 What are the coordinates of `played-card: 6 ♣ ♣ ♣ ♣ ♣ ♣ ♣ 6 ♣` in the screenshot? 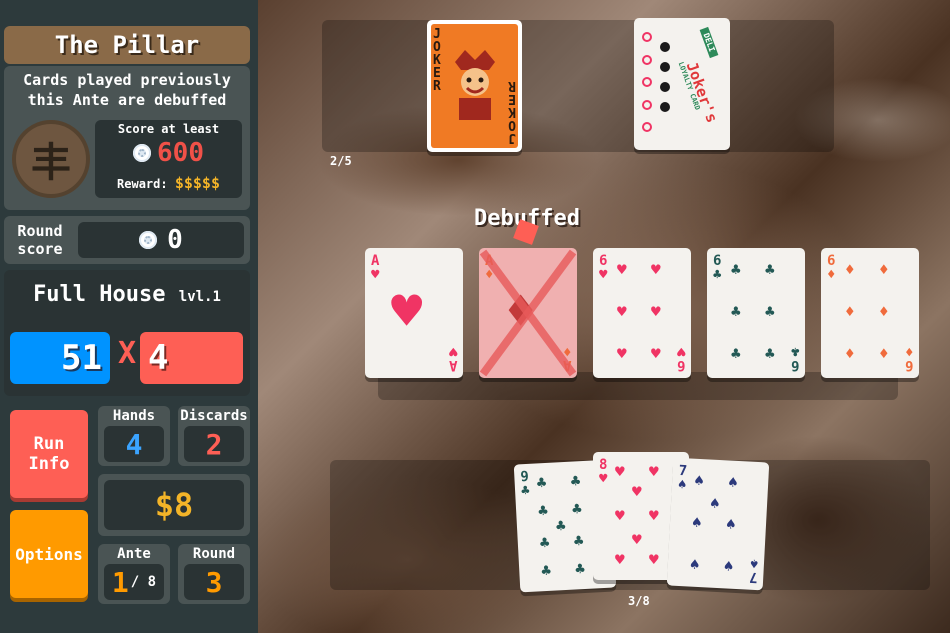 It's located at (756, 313).